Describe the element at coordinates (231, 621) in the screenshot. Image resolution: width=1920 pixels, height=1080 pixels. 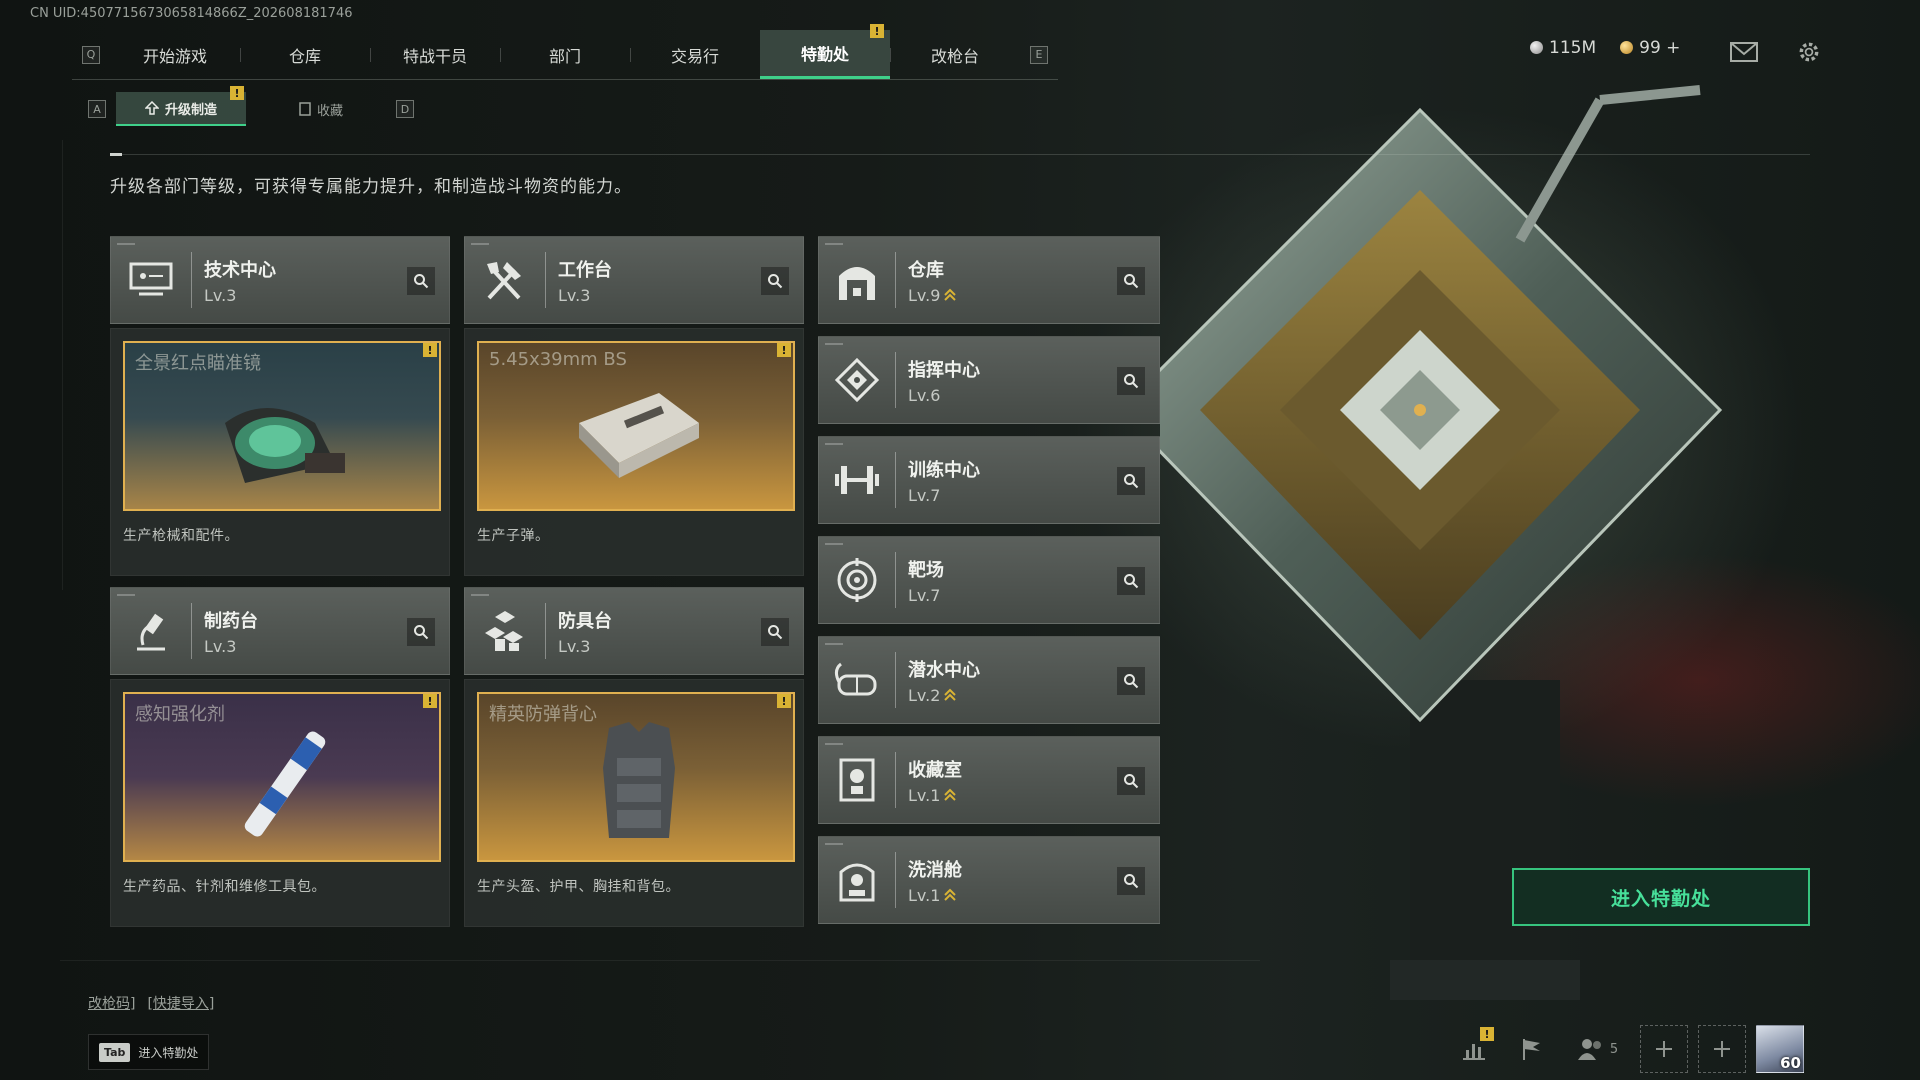
I see `department-name: 制药台` at that location.